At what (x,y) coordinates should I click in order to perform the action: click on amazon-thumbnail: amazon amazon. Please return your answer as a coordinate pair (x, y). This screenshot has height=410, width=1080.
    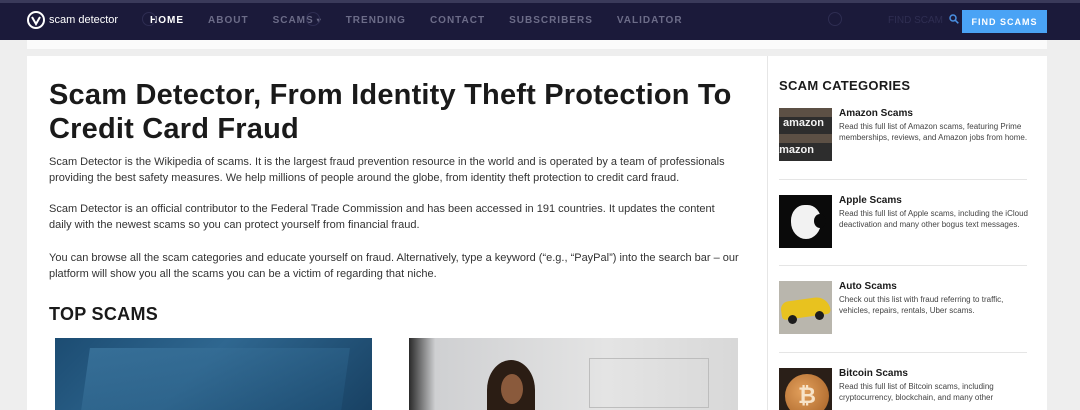
    Looking at the image, I should click on (805, 134).